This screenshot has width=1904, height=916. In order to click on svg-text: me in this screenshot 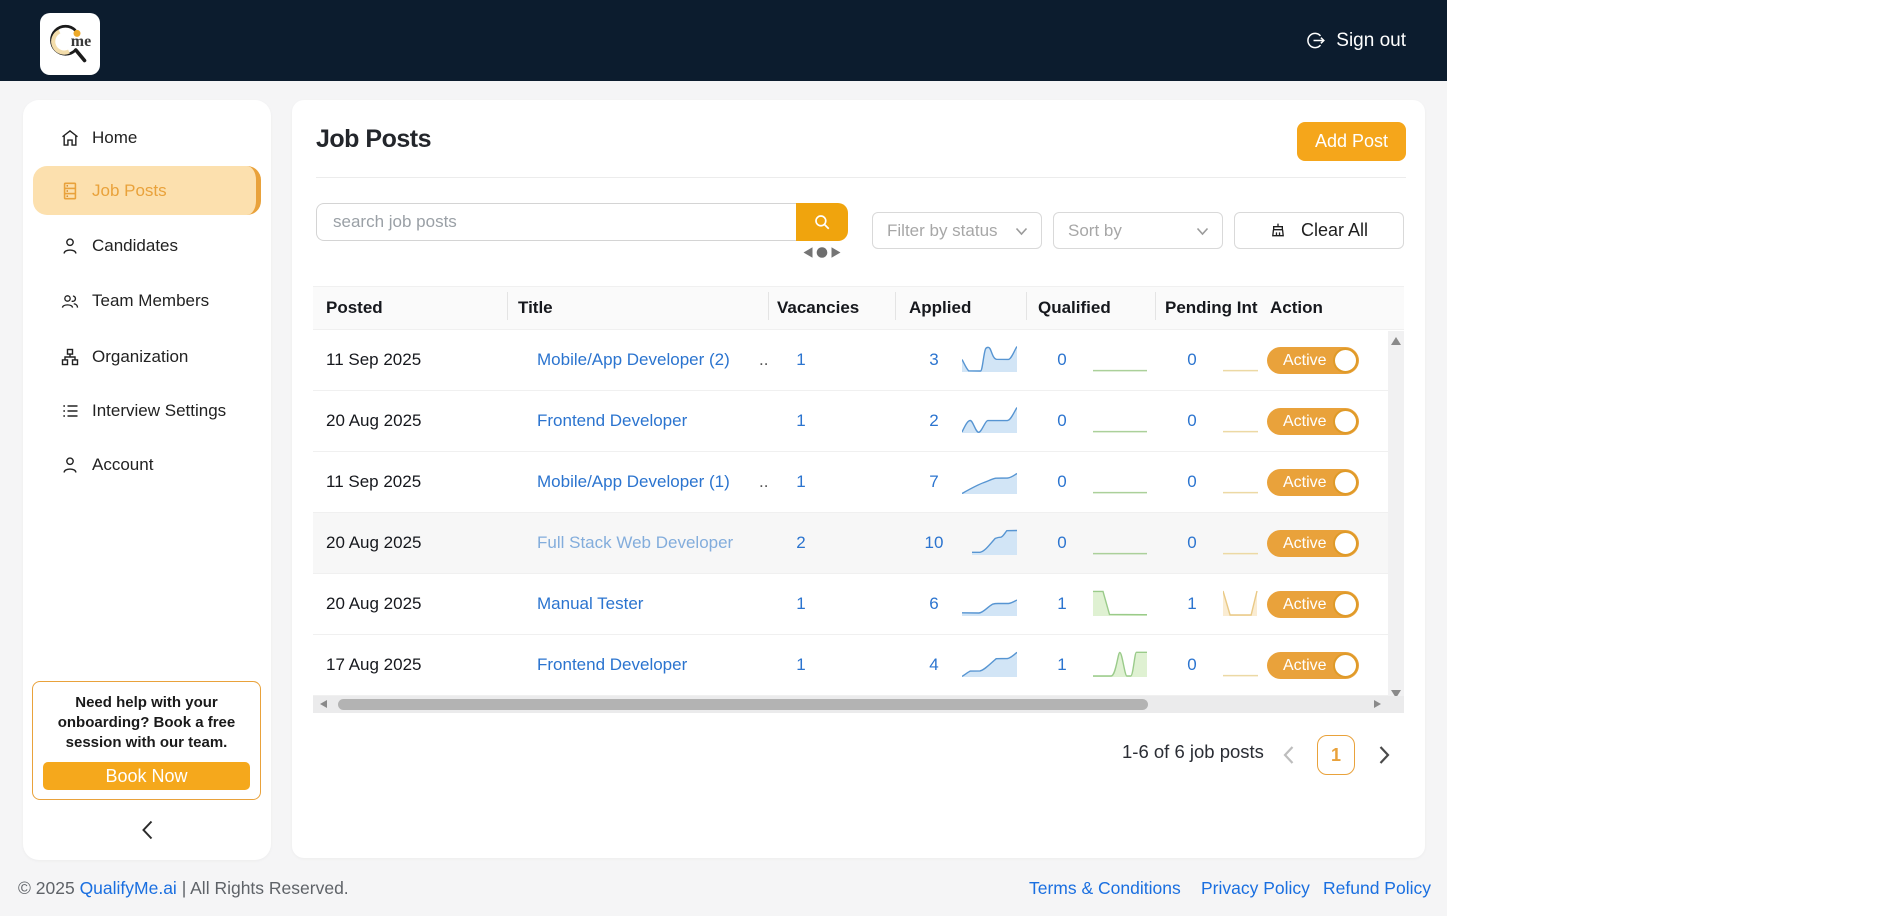, I will do `click(81, 41)`.